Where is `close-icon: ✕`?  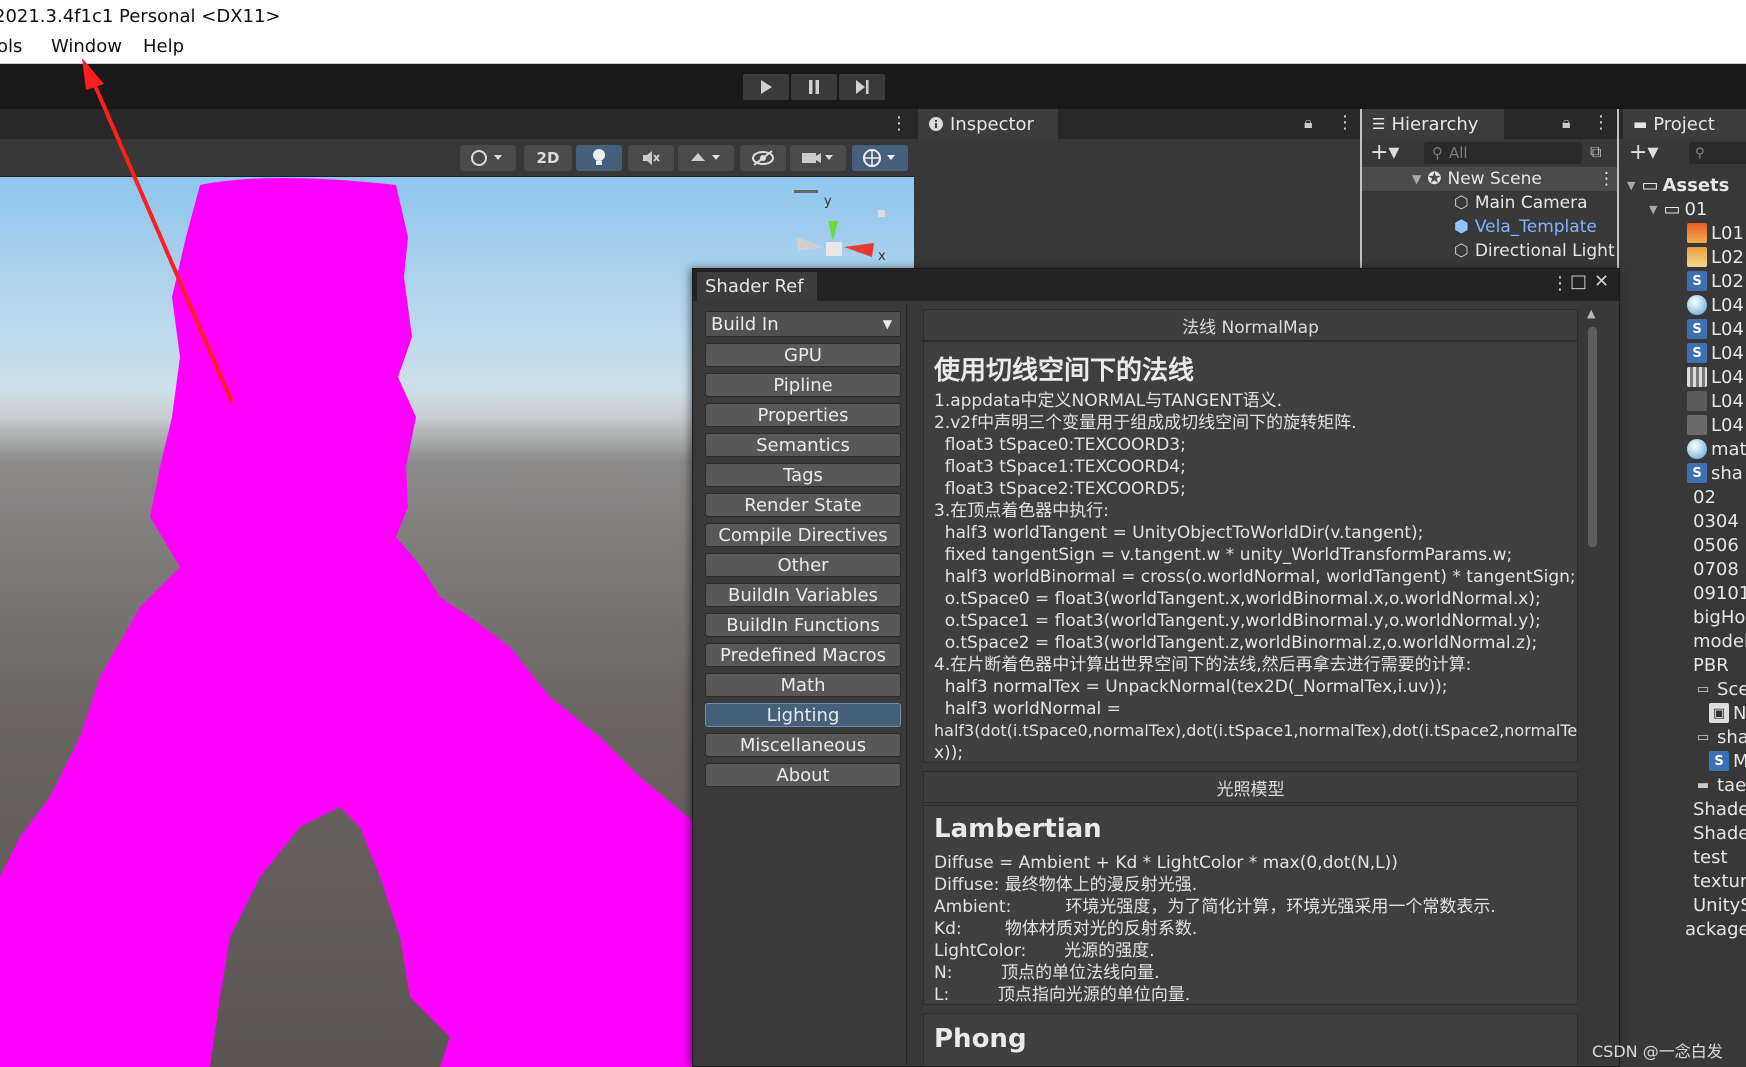
close-icon: ✕ is located at coordinates (1601, 281).